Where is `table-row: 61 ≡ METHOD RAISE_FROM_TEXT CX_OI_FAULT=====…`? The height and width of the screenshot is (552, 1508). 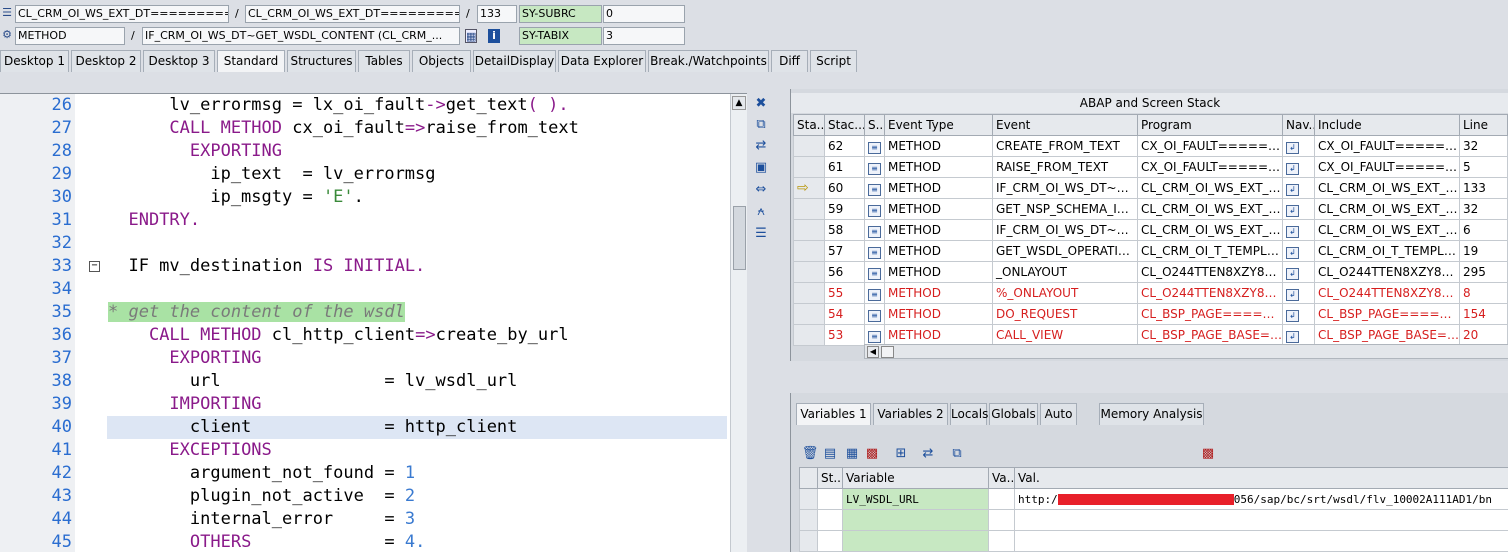
table-row: 61 ≡ METHOD RAISE_FROM_TEXT CX_OI_FAULT=====… is located at coordinates (1150, 167).